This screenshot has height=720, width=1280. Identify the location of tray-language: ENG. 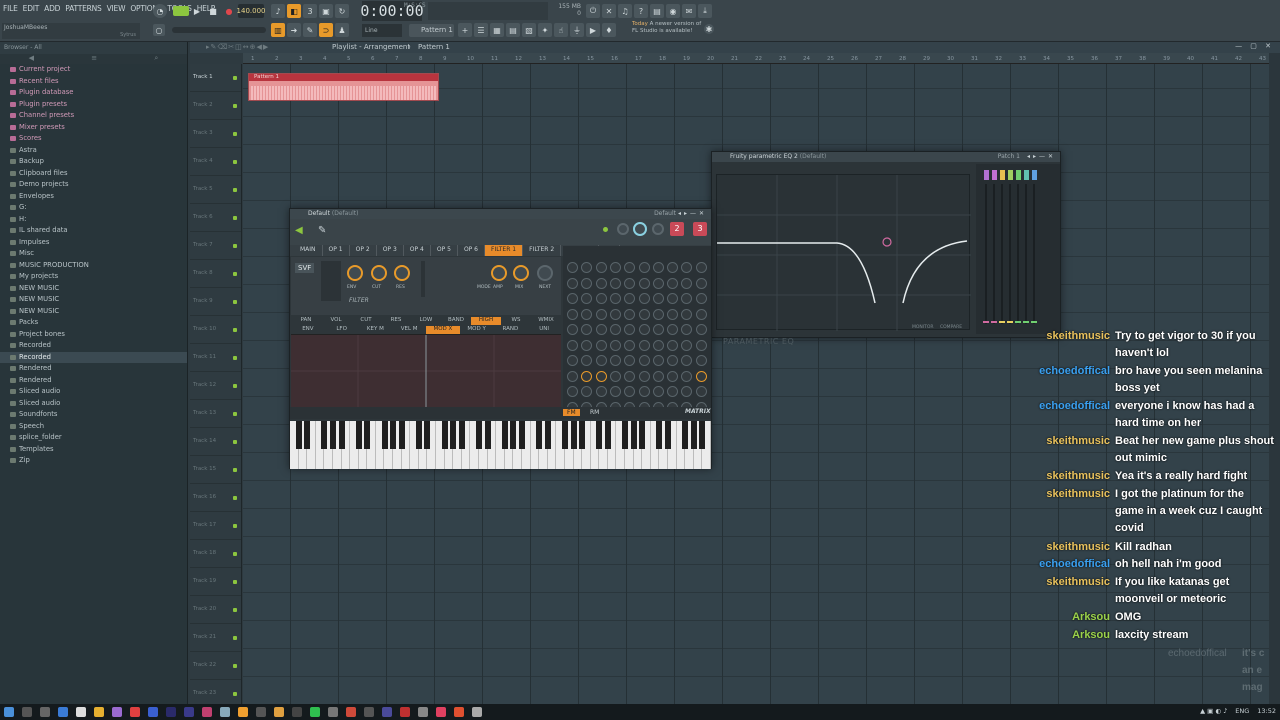
(1242, 711).